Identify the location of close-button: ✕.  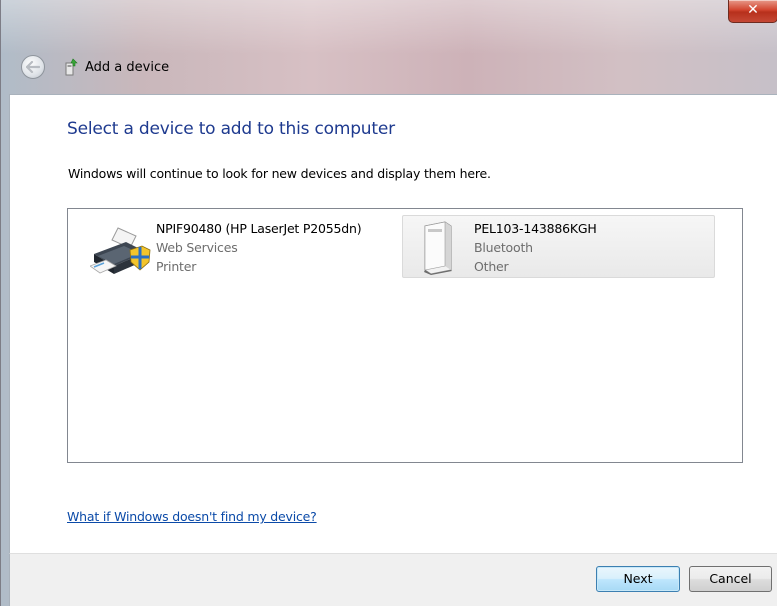
(752, 11).